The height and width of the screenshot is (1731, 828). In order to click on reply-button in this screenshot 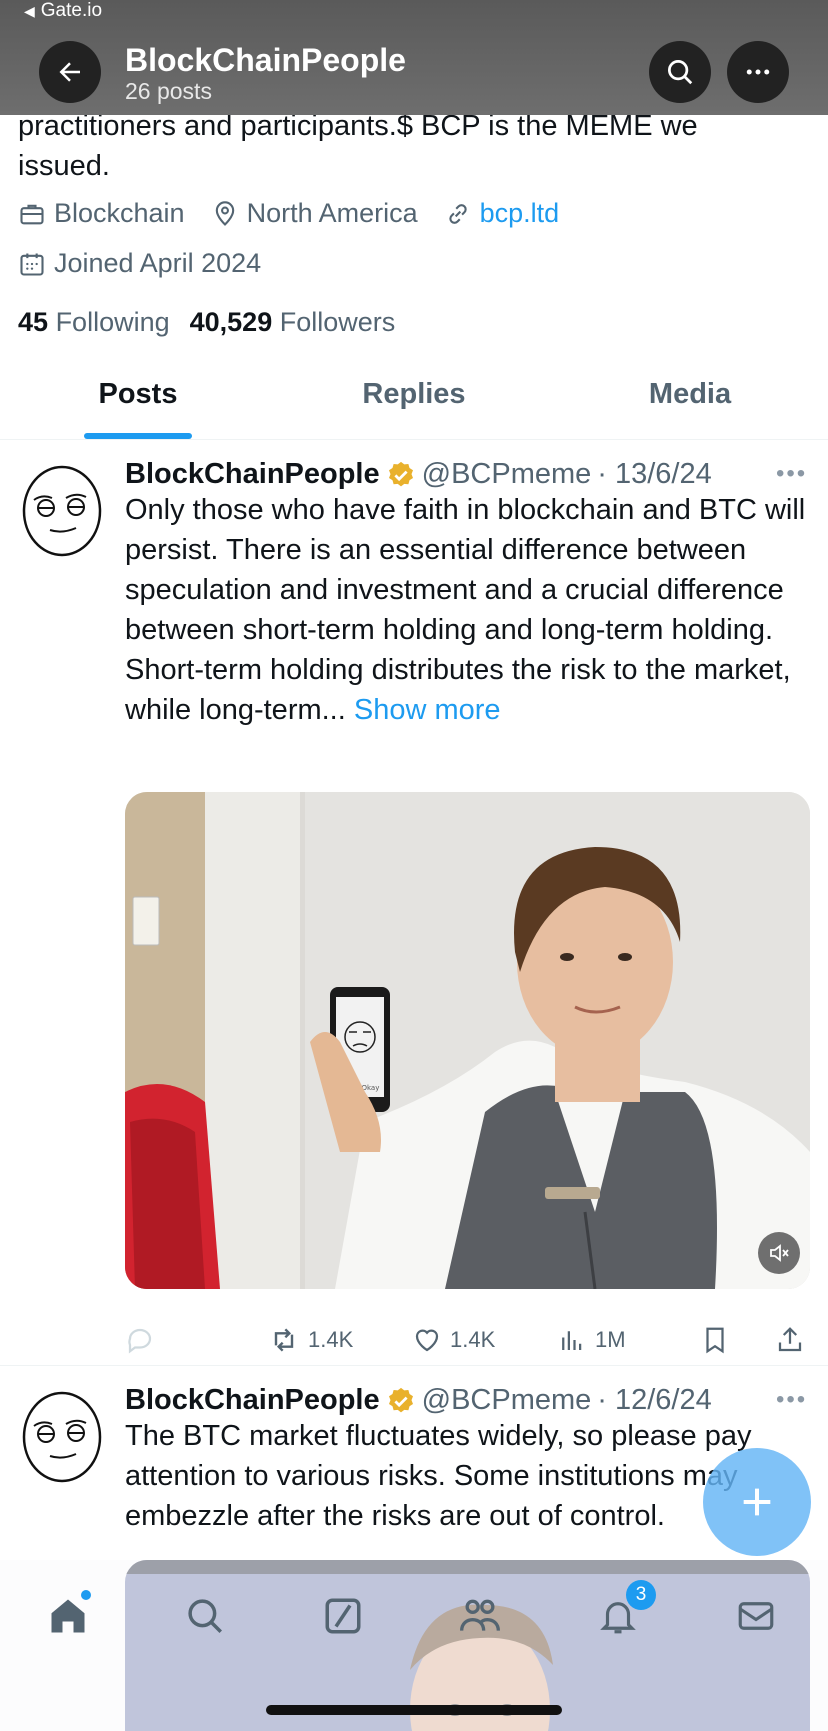, I will do `click(140, 1340)`.